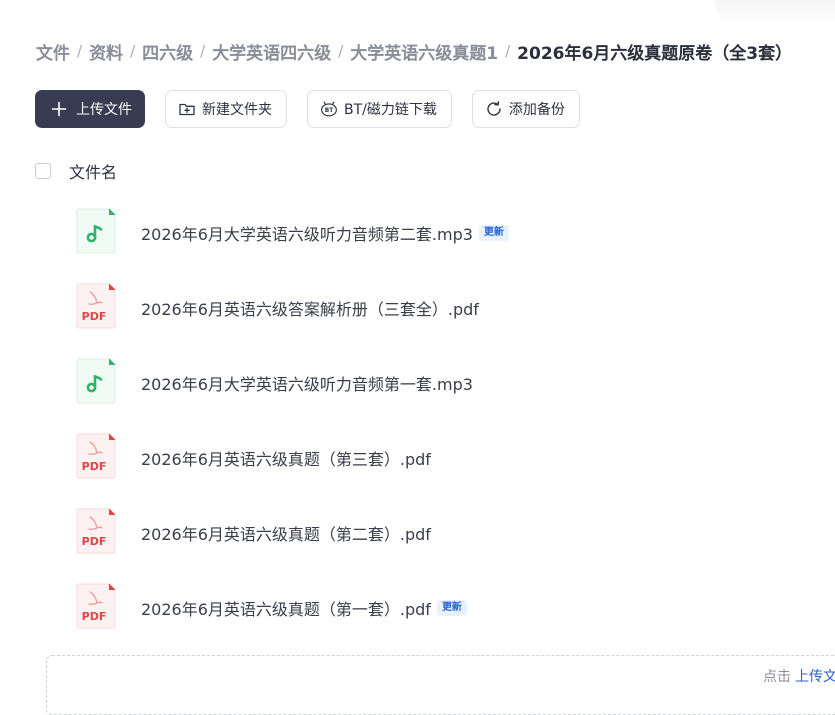 This screenshot has width=835, height=715. What do you see at coordinates (53, 51) in the screenshot?
I see `breadcrumb-item-files: 文件` at bounding box center [53, 51].